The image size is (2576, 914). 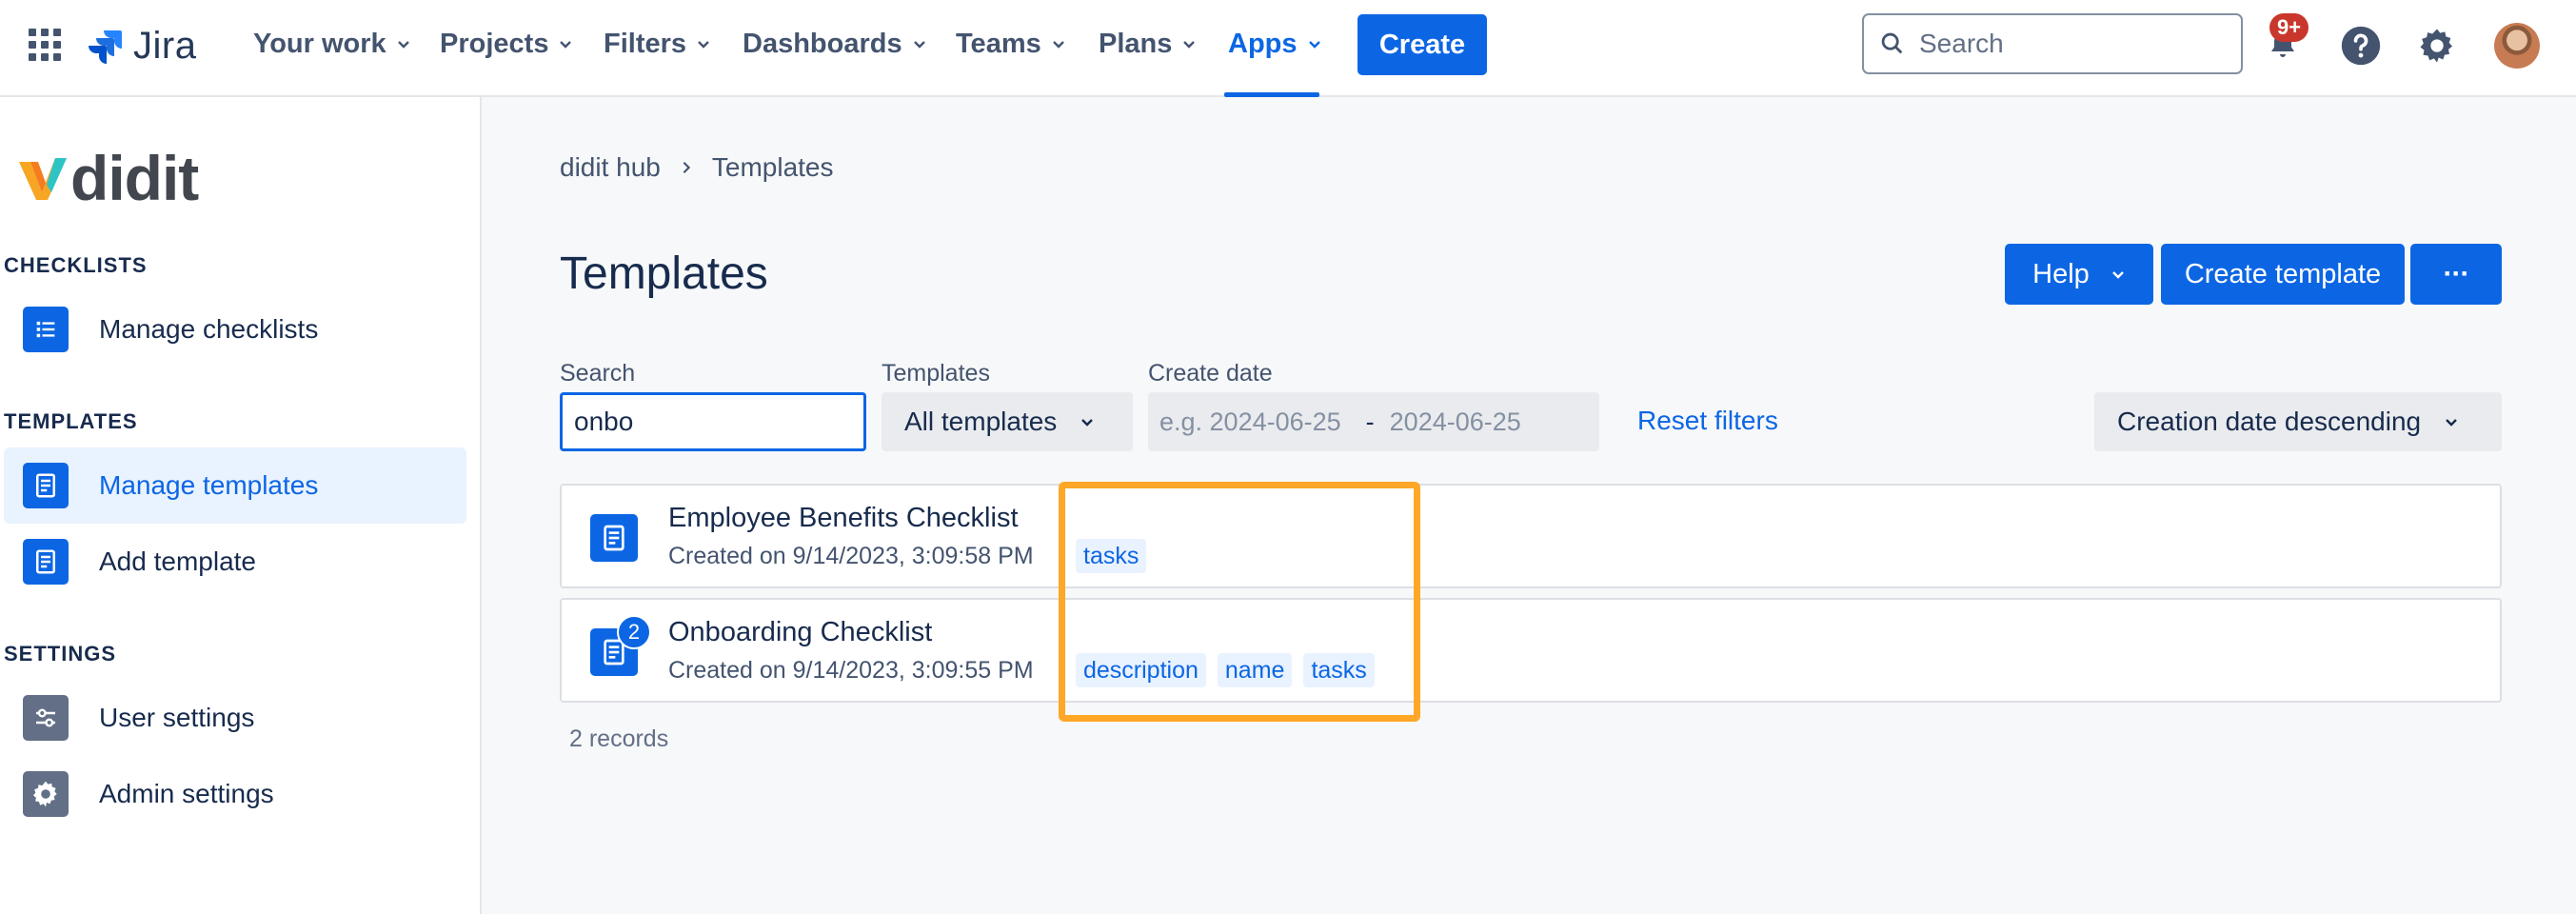 I want to click on nav-label: Plans, so click(x=1136, y=43).